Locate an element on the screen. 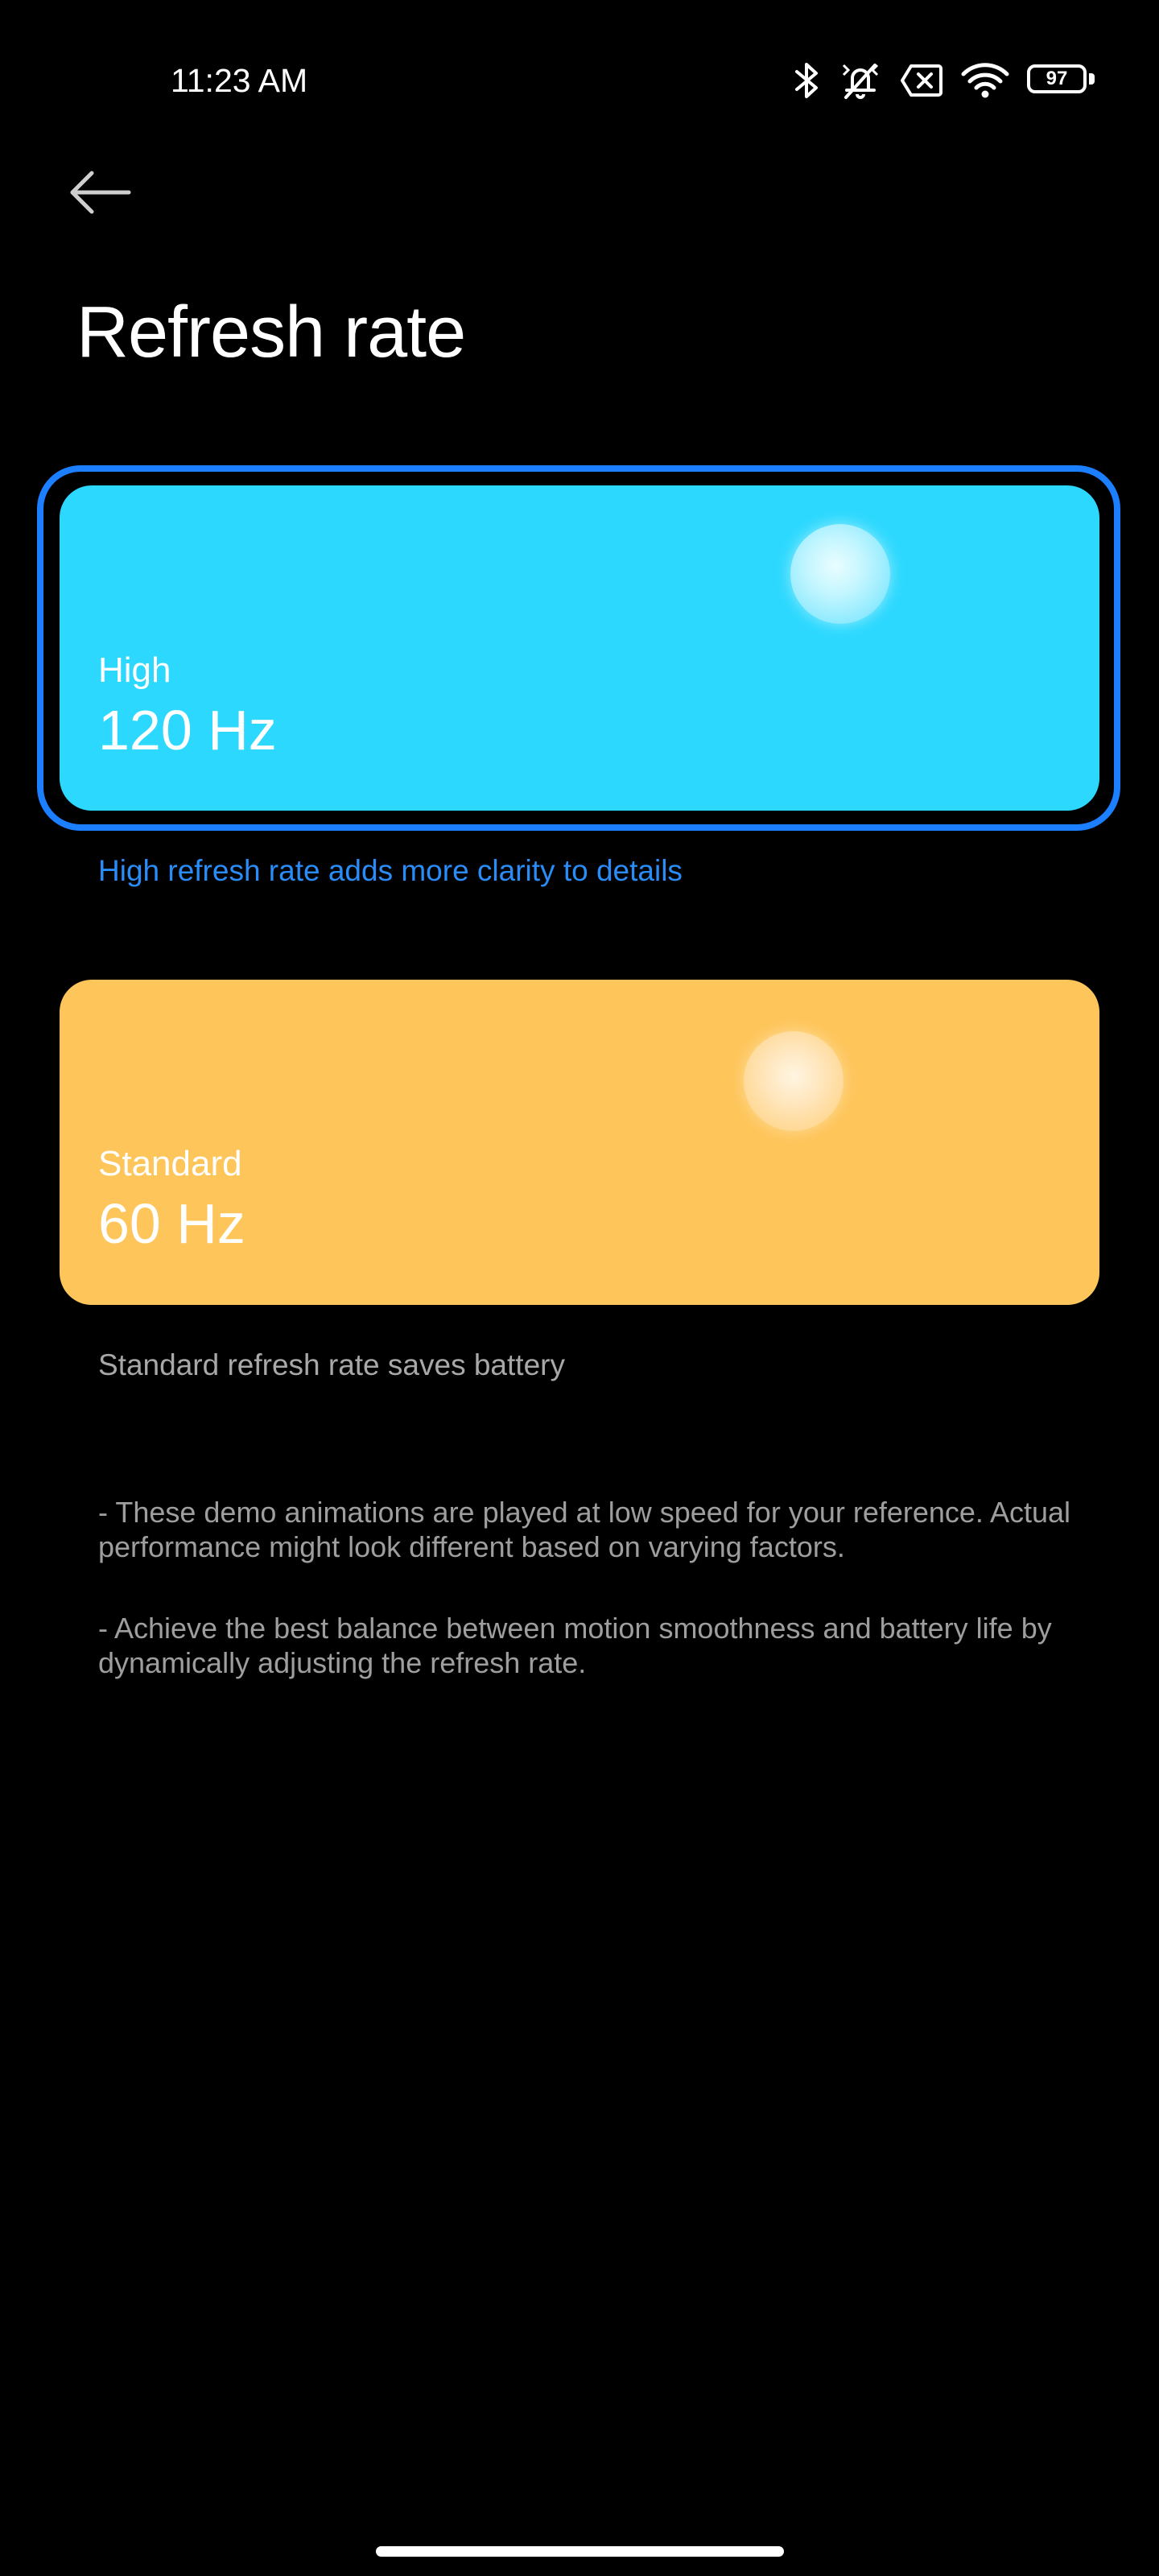  battery-level: 97 is located at coordinates (1057, 78).